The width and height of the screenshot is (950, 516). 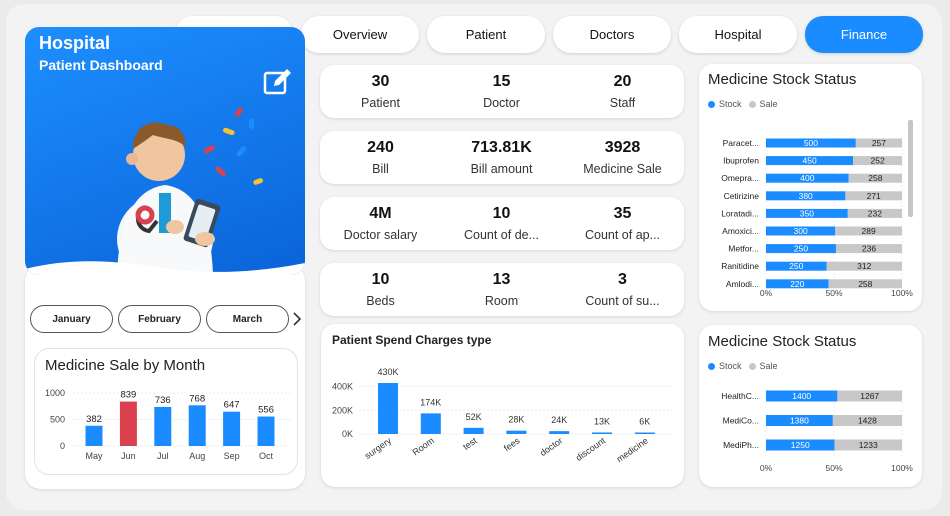 What do you see at coordinates (342, 387) in the screenshot?
I see `y-tick-label: 400K` at bounding box center [342, 387].